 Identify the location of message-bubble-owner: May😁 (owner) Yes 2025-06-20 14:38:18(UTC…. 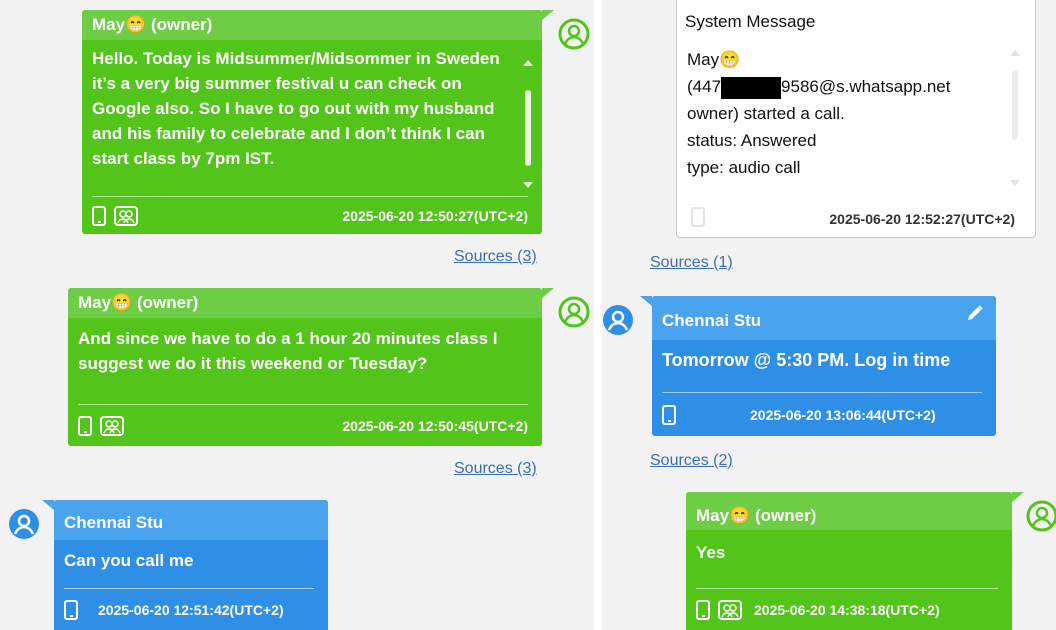
(855, 561).